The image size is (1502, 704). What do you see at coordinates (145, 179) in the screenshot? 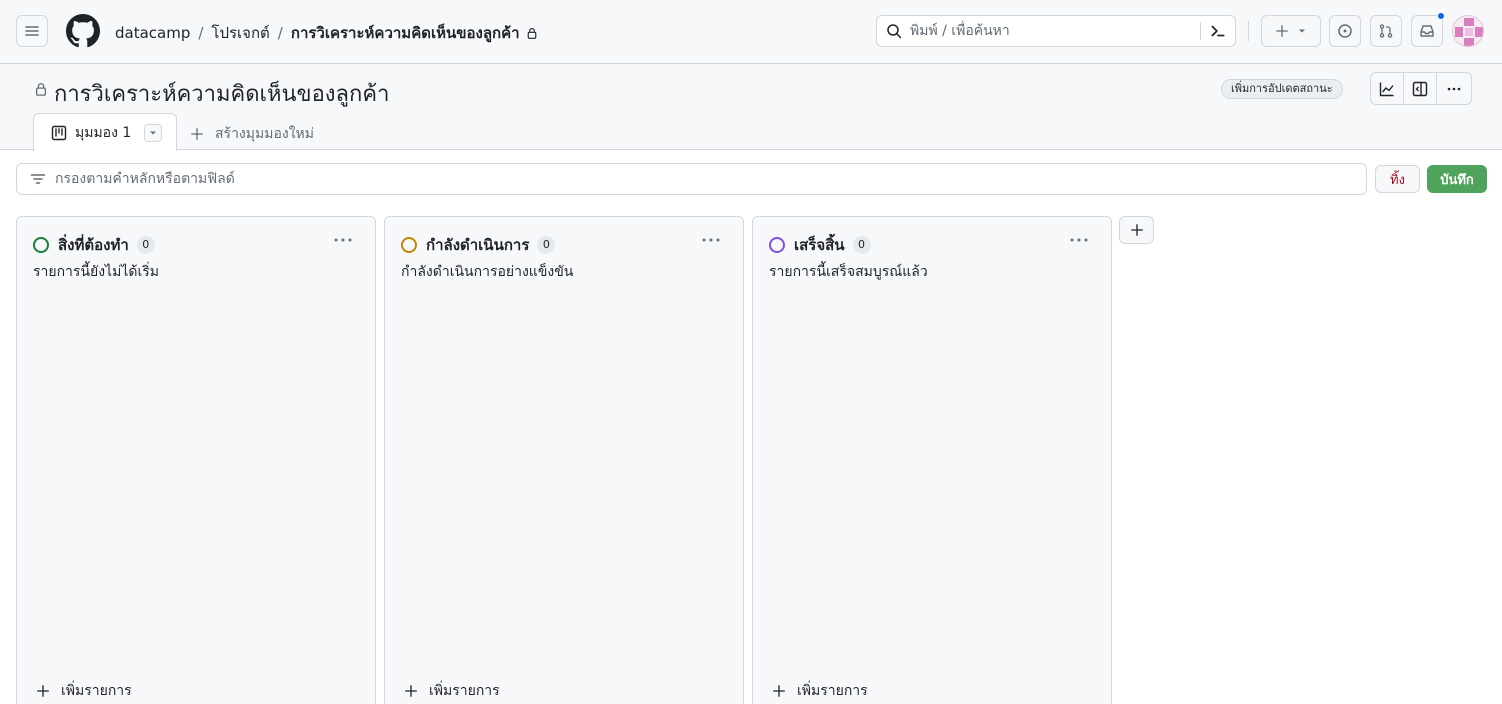
I see `filter-placeholder: กรองตามคำหลักหรือตามฟิลด์` at bounding box center [145, 179].